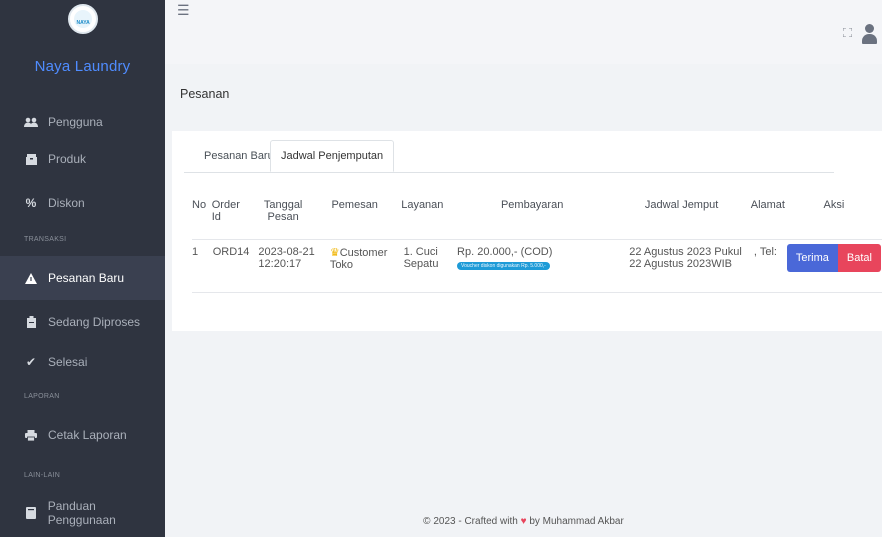 This screenshot has height=537, width=882. What do you see at coordinates (681, 266) in the screenshot?
I see `cell-jadwal: 22 Agustus 2023 Pukul 22 Agustus 2023WIB` at bounding box center [681, 266].